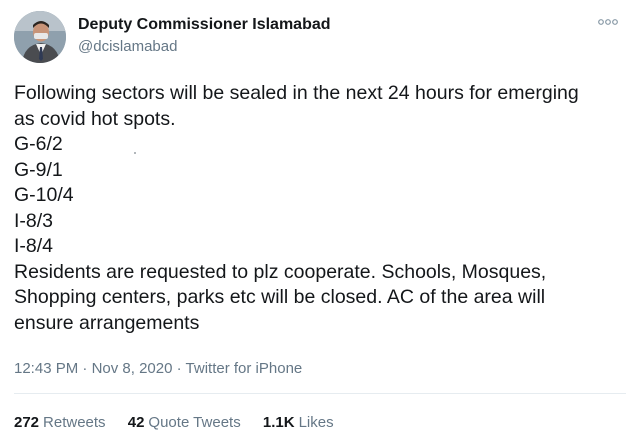 This screenshot has height=440, width=640. What do you see at coordinates (320, 393) in the screenshot?
I see `divider` at bounding box center [320, 393].